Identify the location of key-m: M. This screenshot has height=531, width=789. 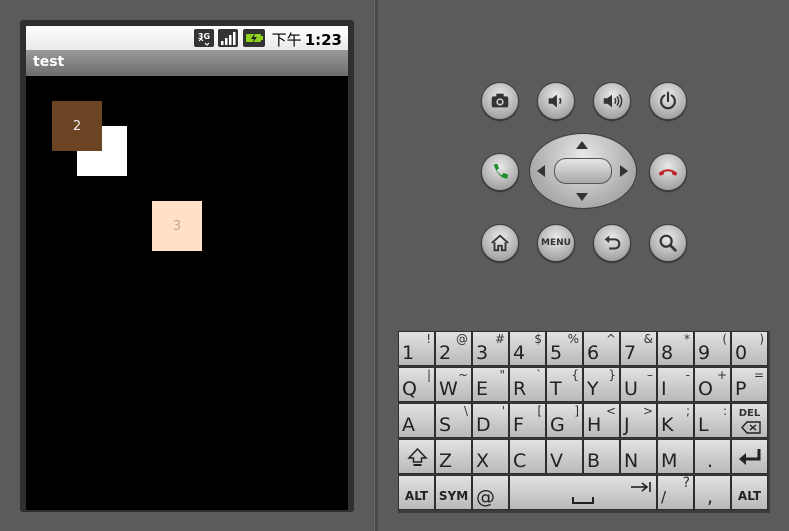
(675, 456).